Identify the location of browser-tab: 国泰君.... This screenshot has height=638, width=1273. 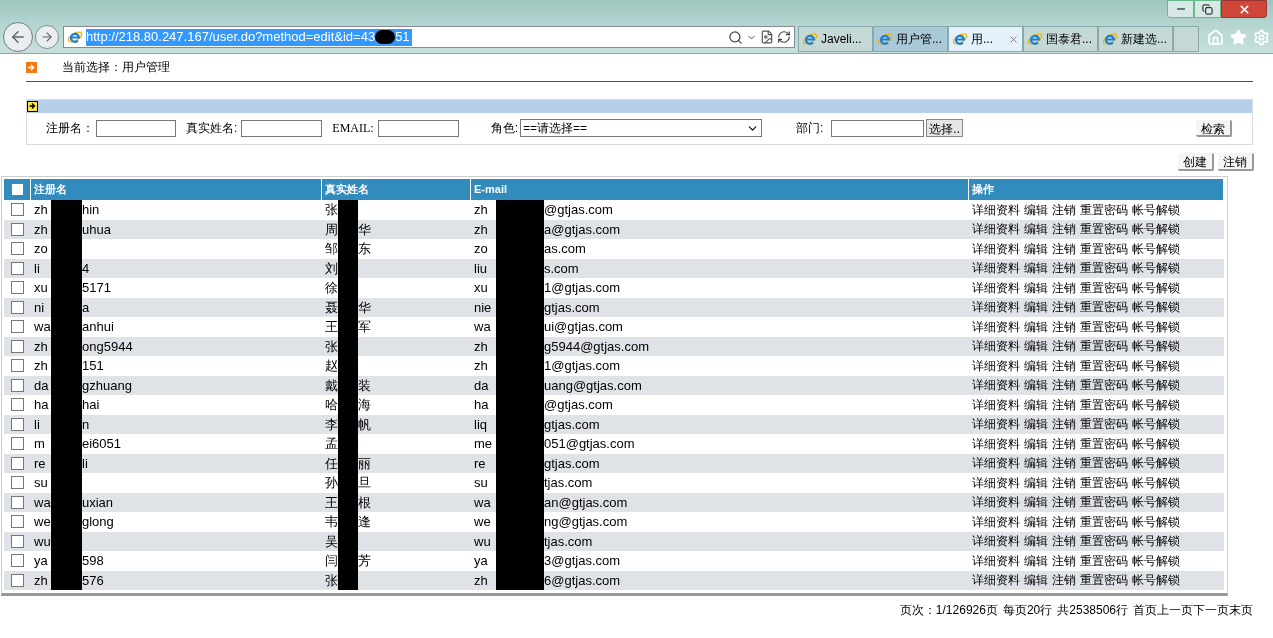
(1060, 39).